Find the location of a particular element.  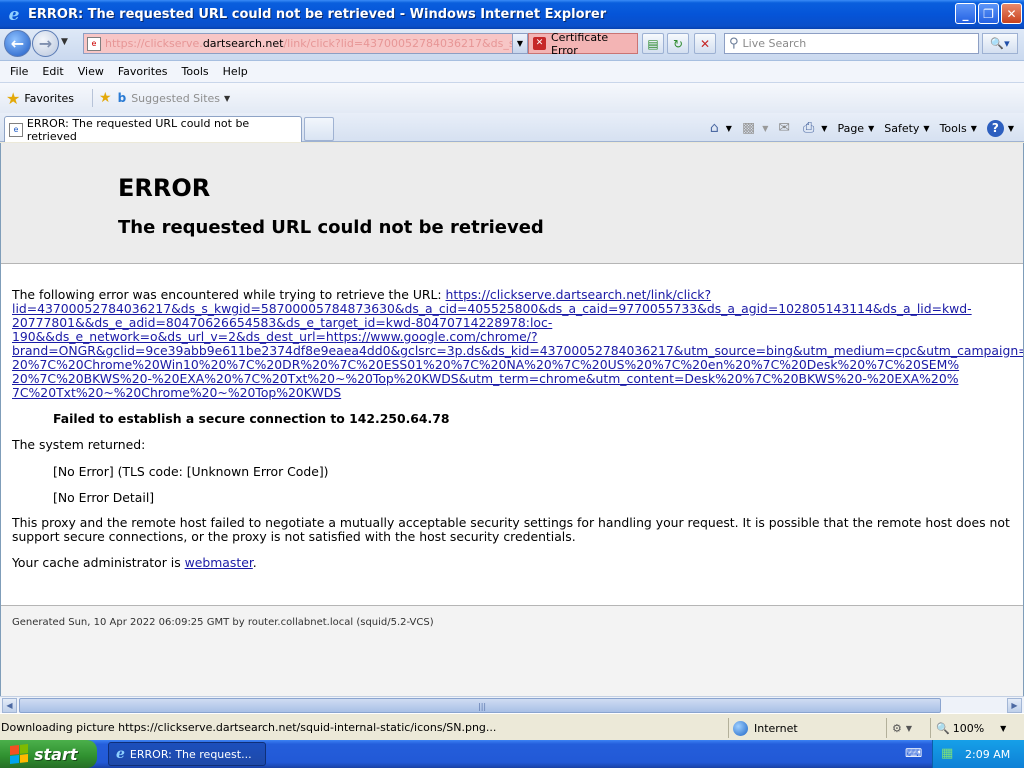

search-icon: 🔍▾ is located at coordinates (1000, 43).